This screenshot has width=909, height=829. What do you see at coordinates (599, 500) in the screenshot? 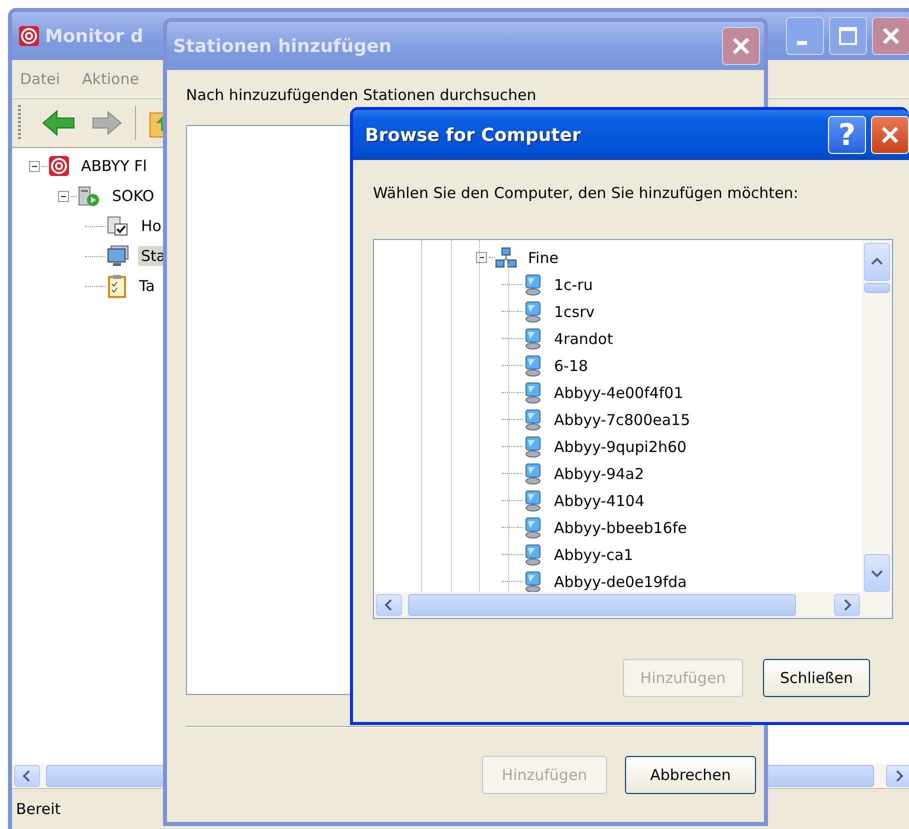
I see `tree-item: Abbyy-4104` at bounding box center [599, 500].